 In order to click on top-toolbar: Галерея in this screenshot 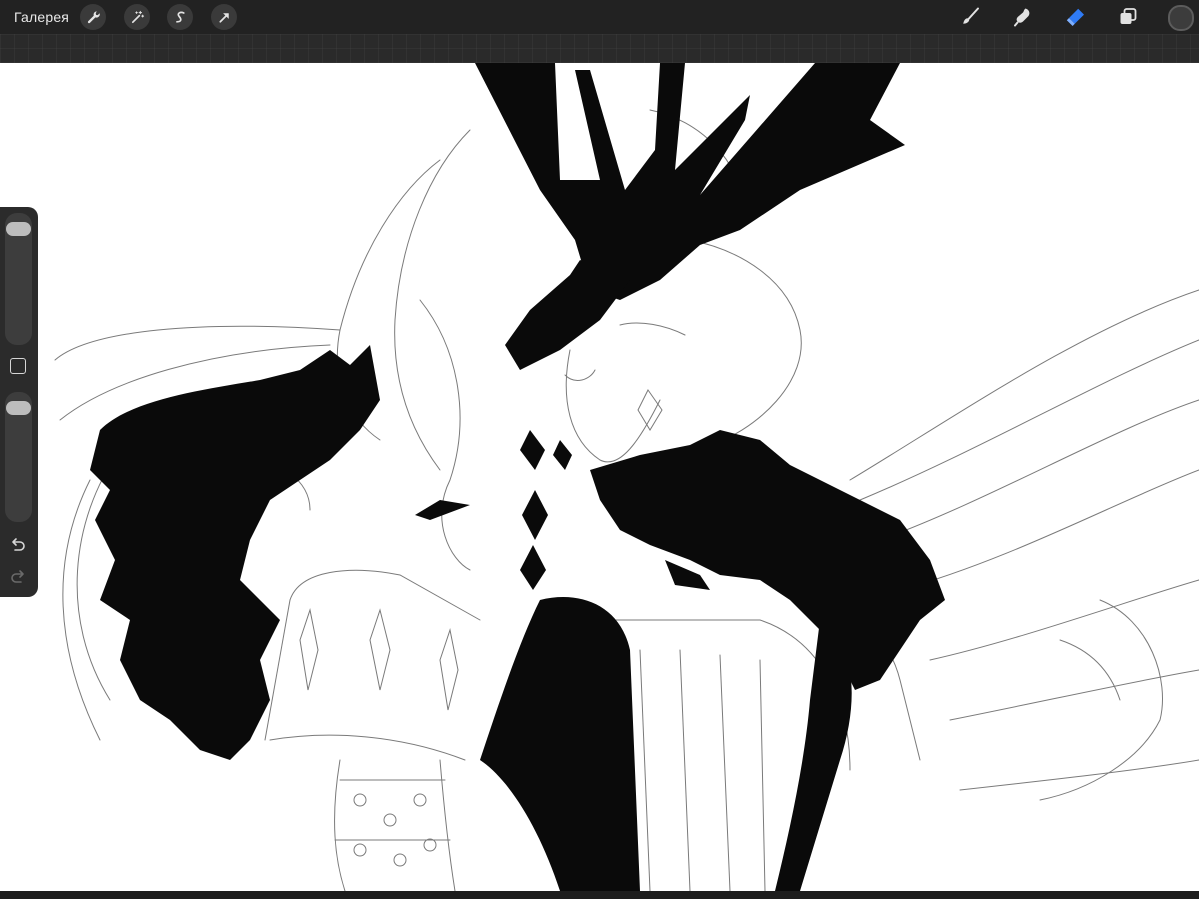, I will do `click(599, 17)`.